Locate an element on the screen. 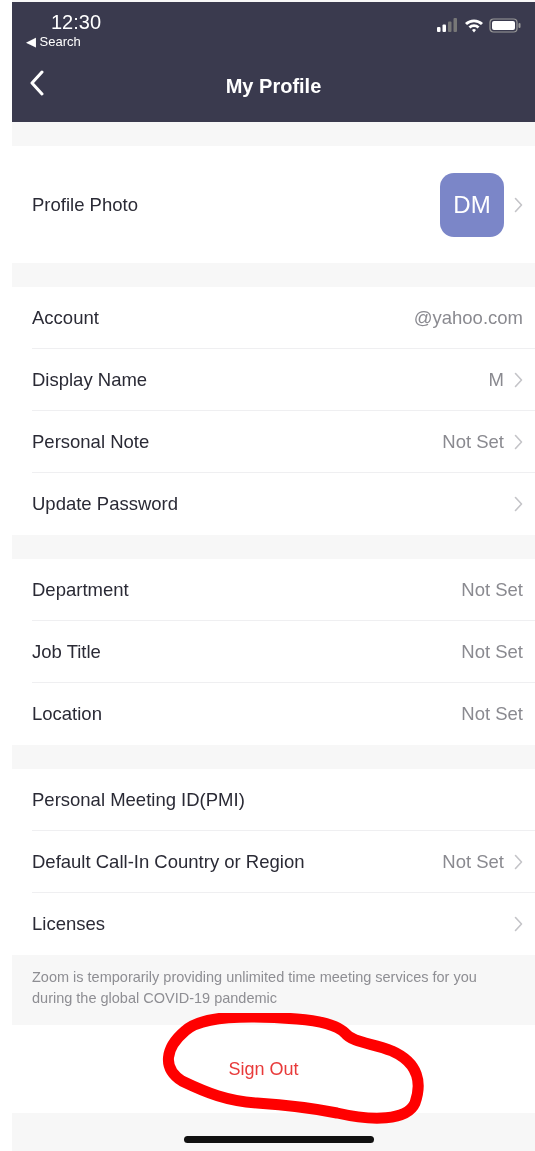  row-label: Job Title is located at coordinates (66, 651).